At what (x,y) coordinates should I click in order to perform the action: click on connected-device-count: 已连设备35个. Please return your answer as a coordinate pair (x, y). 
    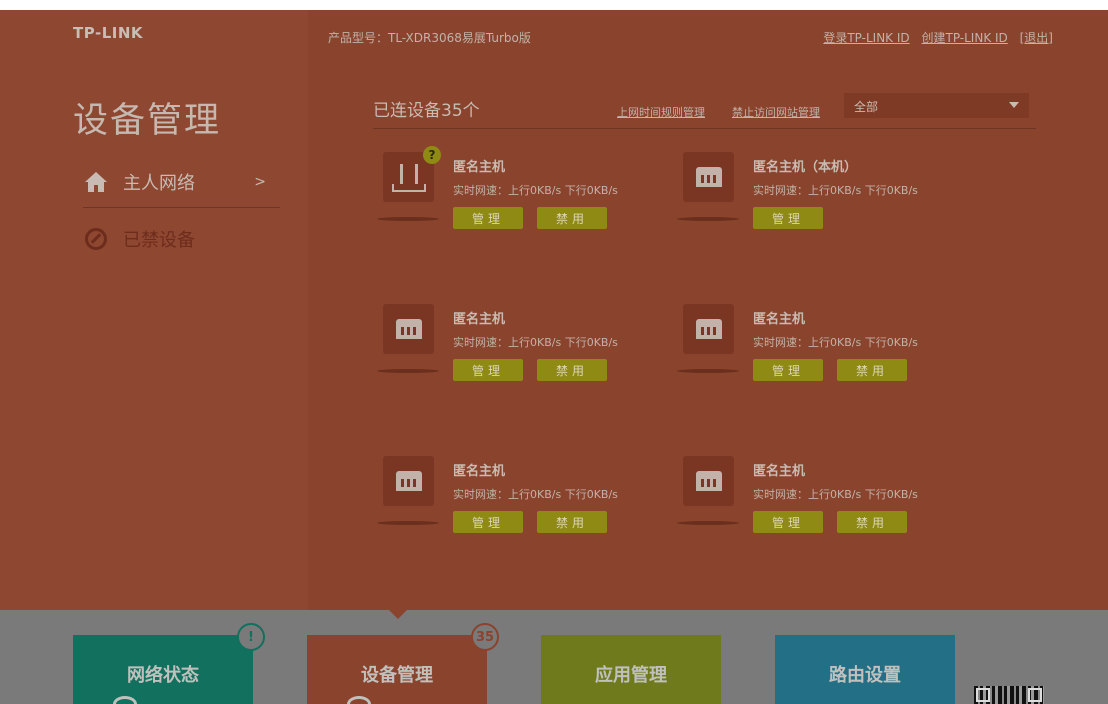
    Looking at the image, I should click on (426, 111).